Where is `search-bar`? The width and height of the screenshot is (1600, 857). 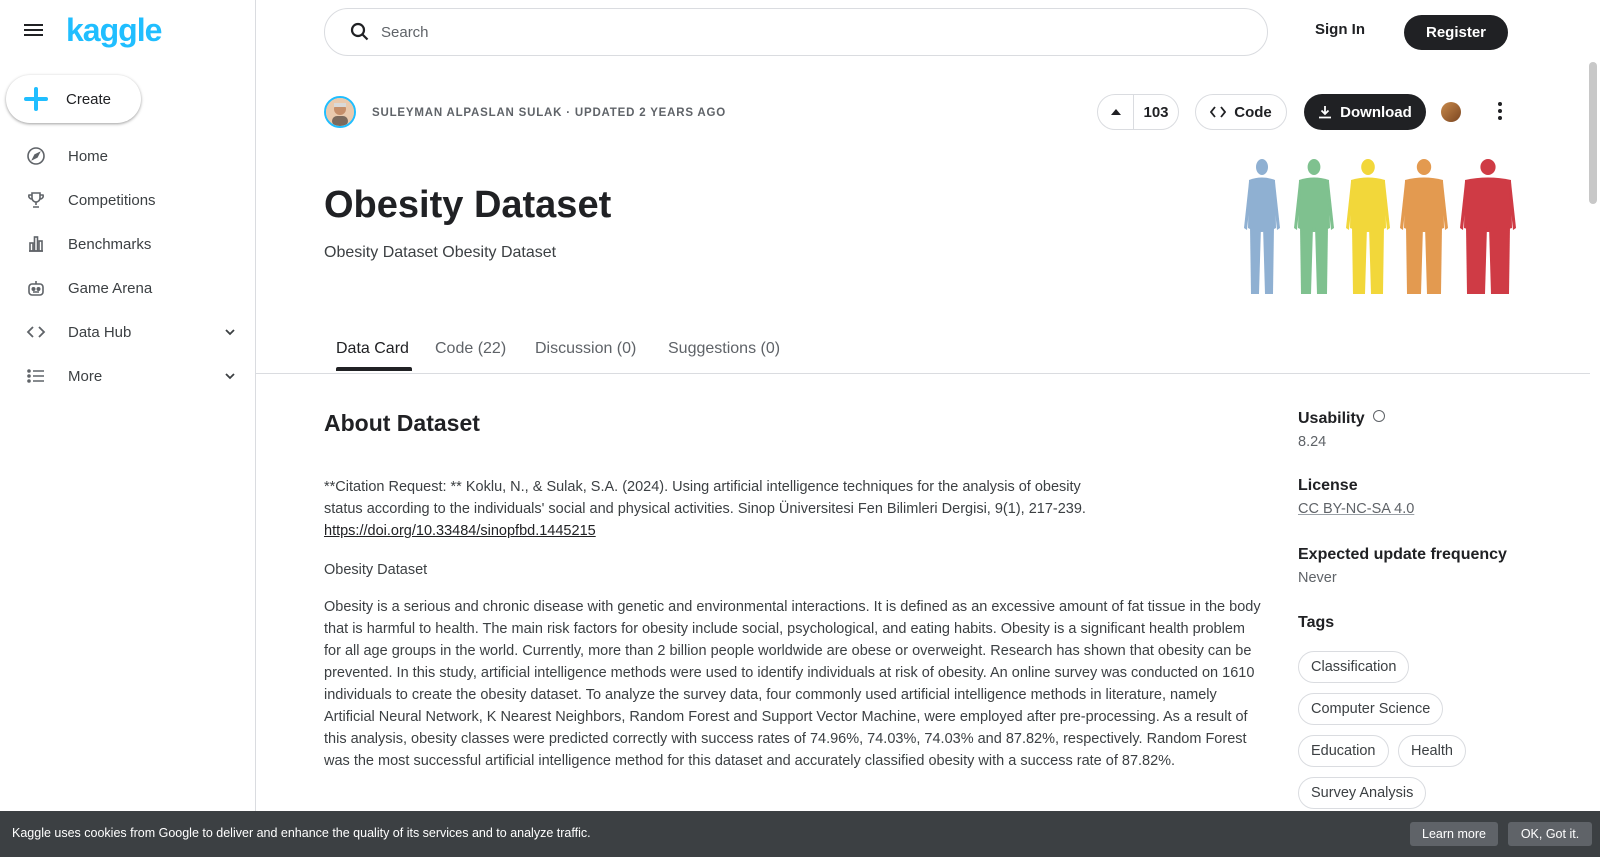
search-bar is located at coordinates (796, 32).